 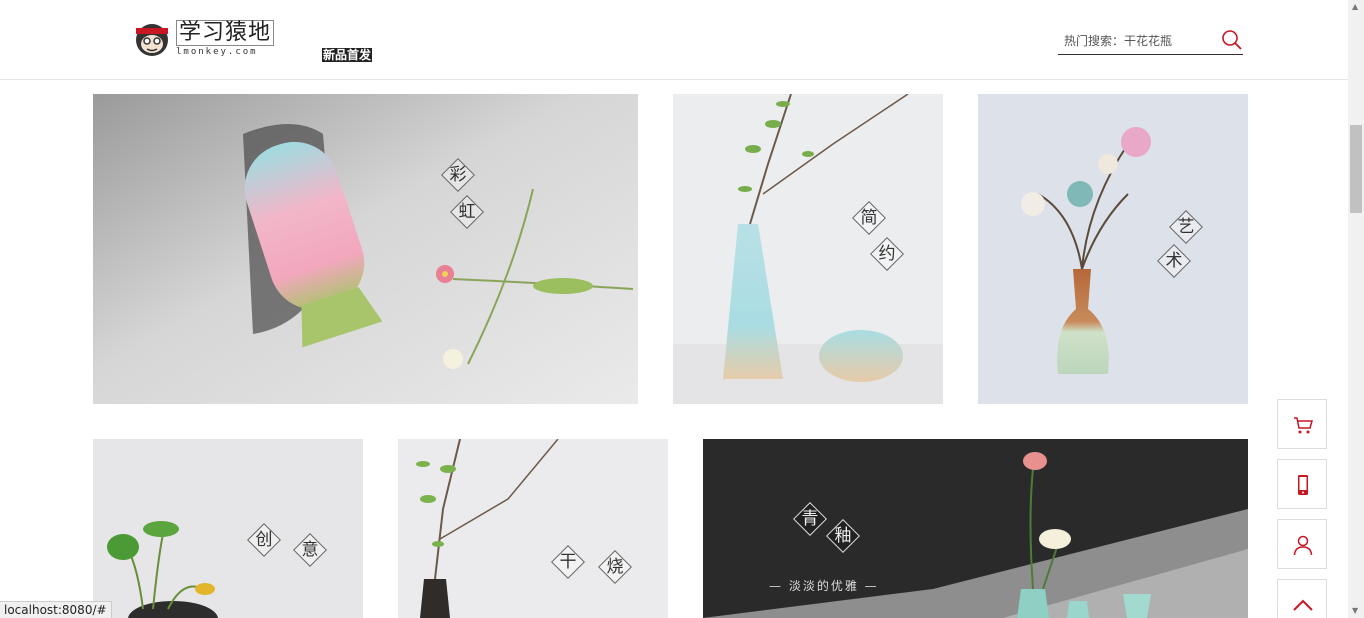 What do you see at coordinates (1355, 6) in the screenshot?
I see `scroll-up-arrow-icon: ▲` at bounding box center [1355, 6].